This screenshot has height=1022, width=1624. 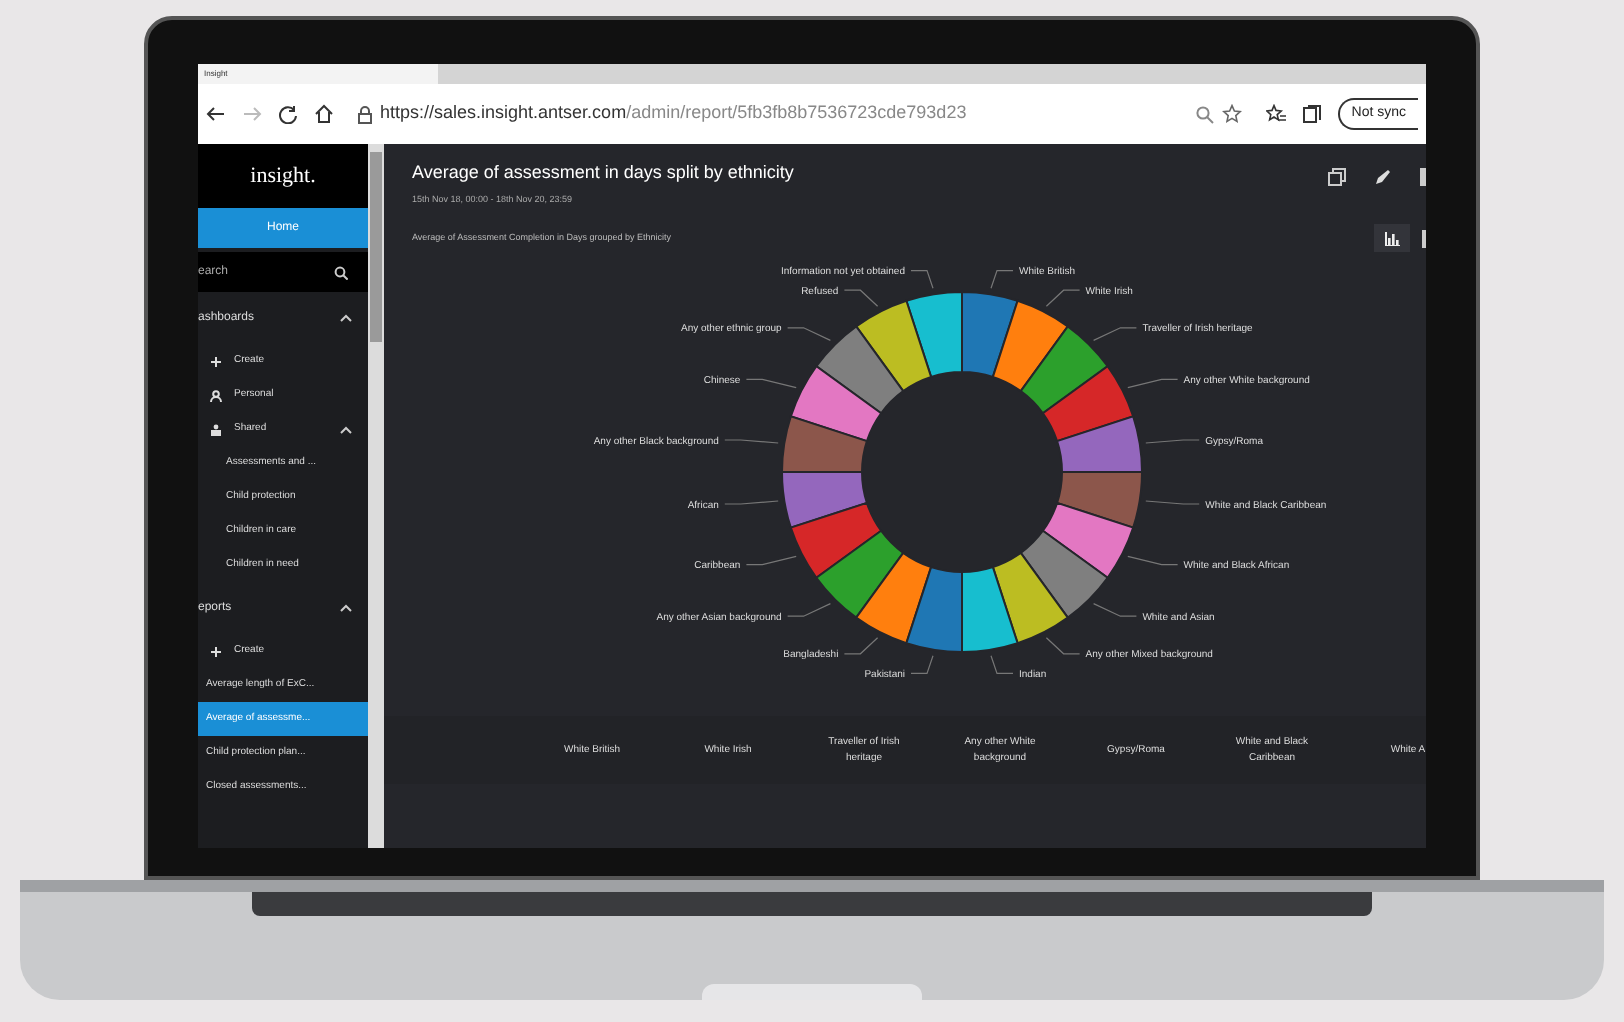 I want to click on collections-icon, so click(x=1311, y=114).